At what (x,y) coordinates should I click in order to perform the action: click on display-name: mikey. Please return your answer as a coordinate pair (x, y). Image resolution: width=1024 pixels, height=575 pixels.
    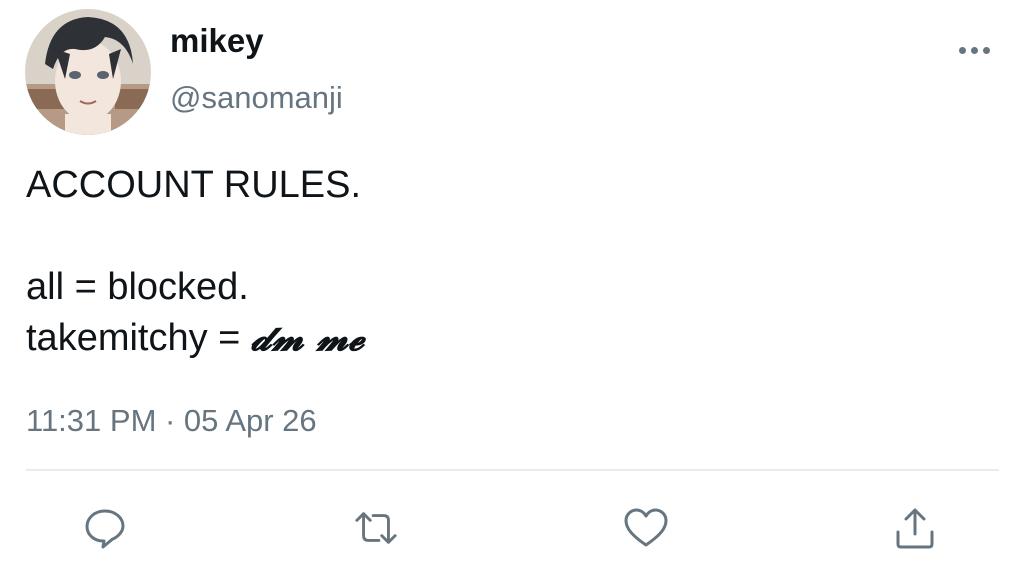
    Looking at the image, I should click on (217, 41).